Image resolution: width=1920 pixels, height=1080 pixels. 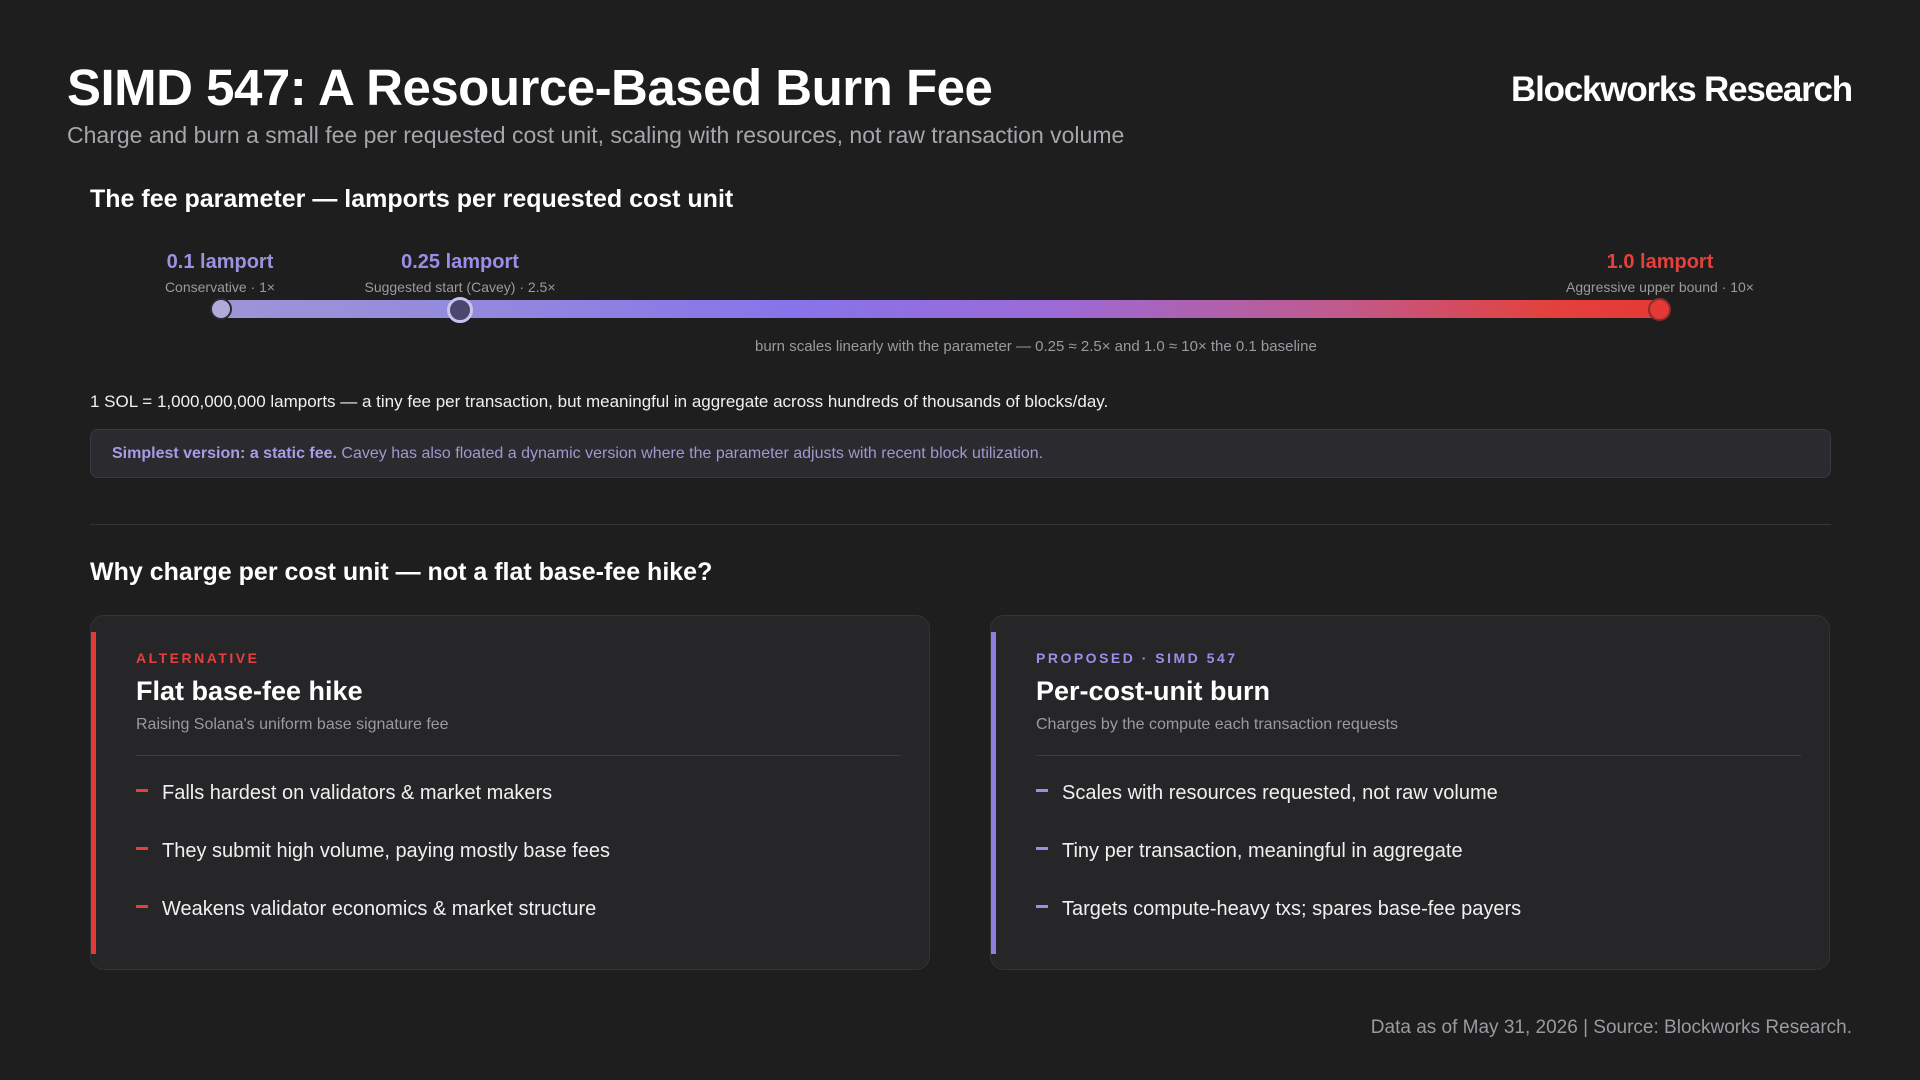 I want to click on proposed-accent-bar, so click(x=993, y=793).